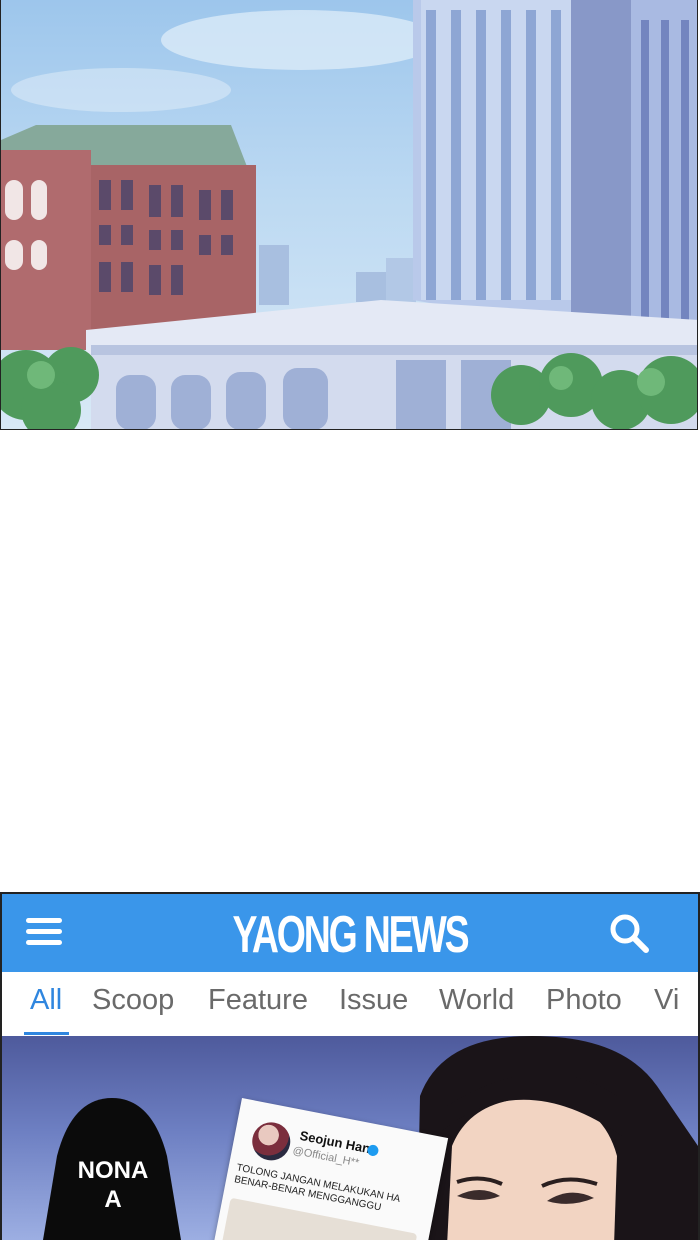 Image resolution: width=700 pixels, height=1240 pixels. Describe the element at coordinates (373, 1000) in the screenshot. I see `tab-issue: Issue` at that location.